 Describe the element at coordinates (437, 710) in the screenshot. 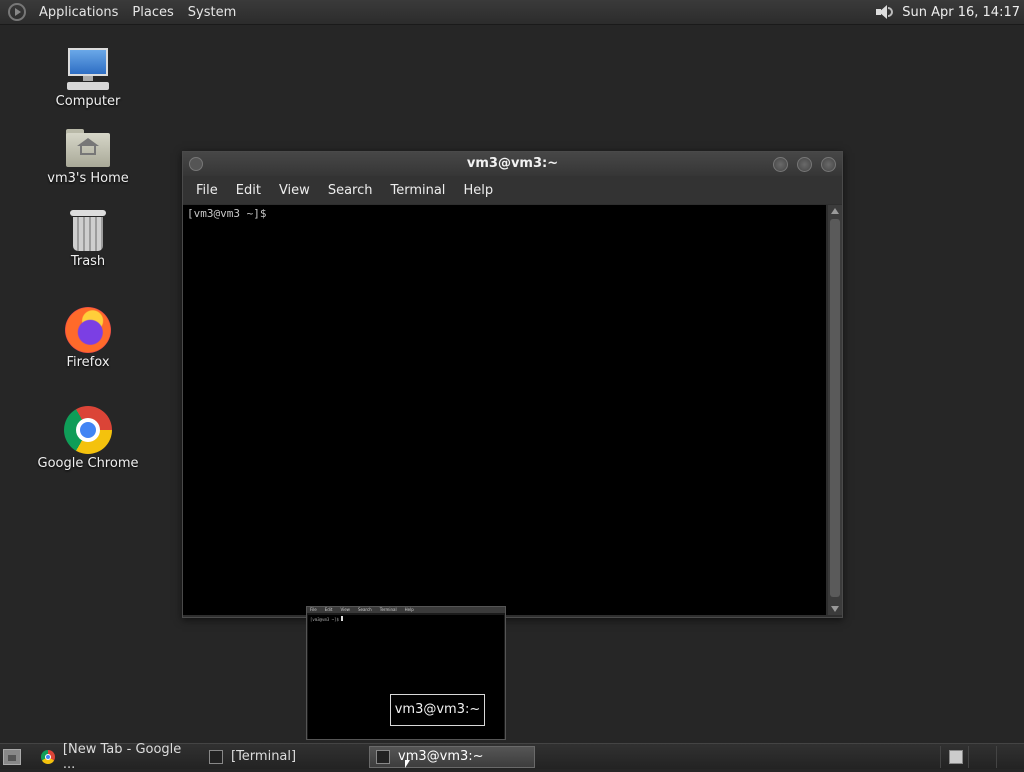

I see `window-tooltip: vm3@vm3:~` at that location.